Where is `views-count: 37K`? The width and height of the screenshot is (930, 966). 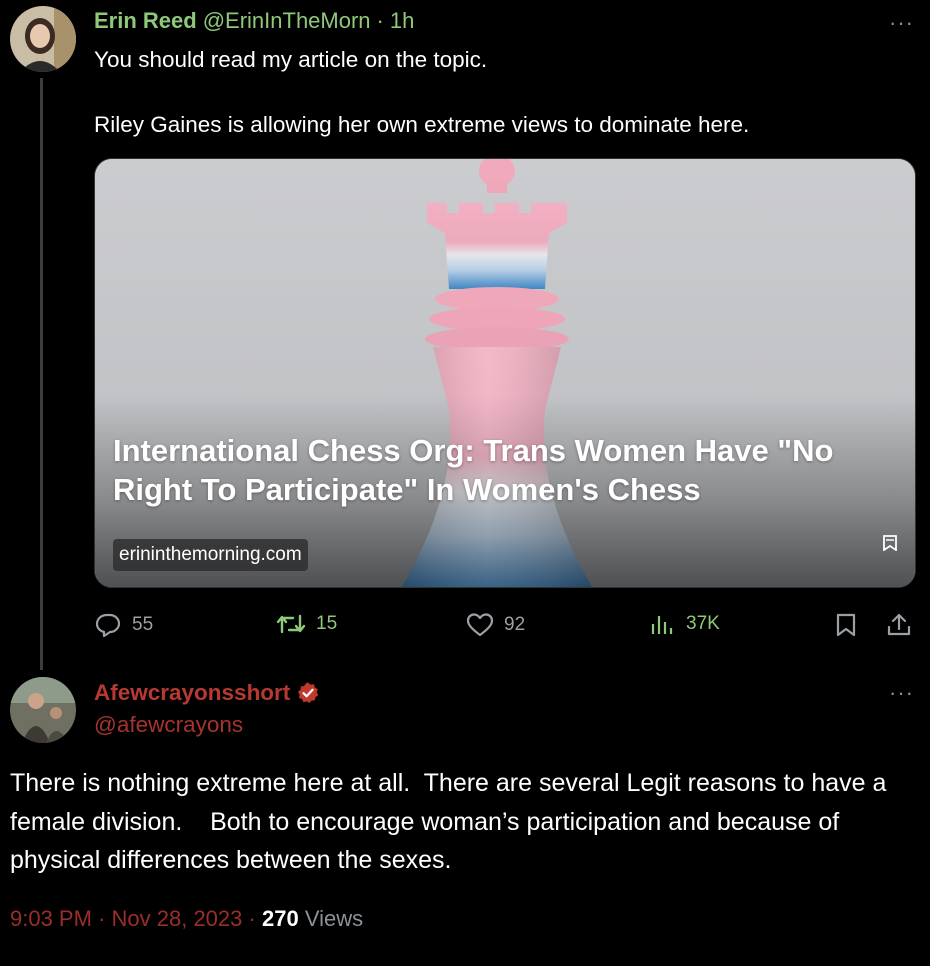
views-count: 37K is located at coordinates (703, 623).